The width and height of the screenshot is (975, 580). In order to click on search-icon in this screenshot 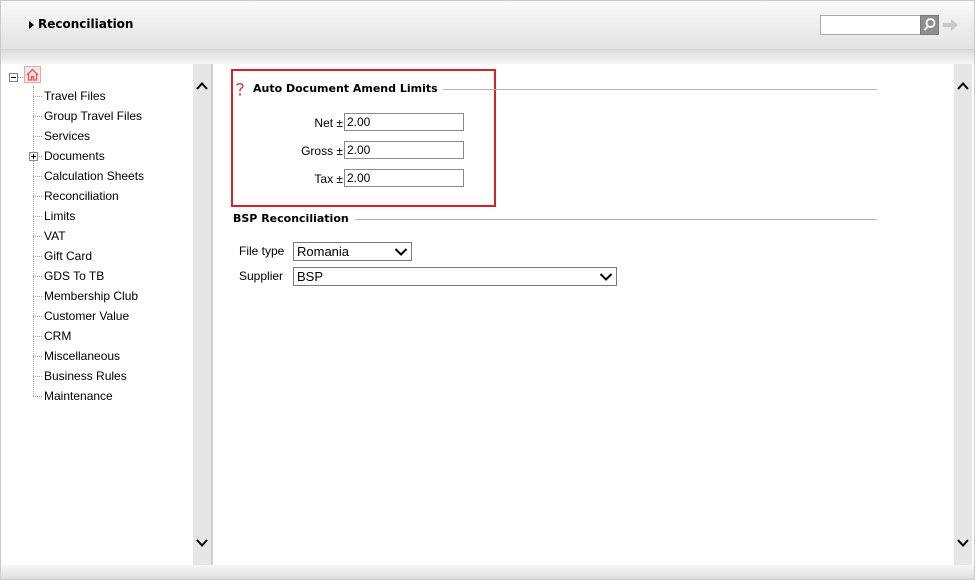, I will do `click(929, 24)`.